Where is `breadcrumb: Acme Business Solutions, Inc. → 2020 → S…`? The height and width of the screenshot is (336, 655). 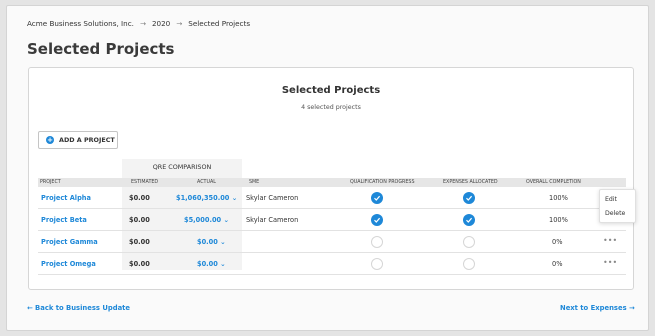 breadcrumb: Acme Business Solutions, Inc. → 2020 → S… is located at coordinates (138, 23).